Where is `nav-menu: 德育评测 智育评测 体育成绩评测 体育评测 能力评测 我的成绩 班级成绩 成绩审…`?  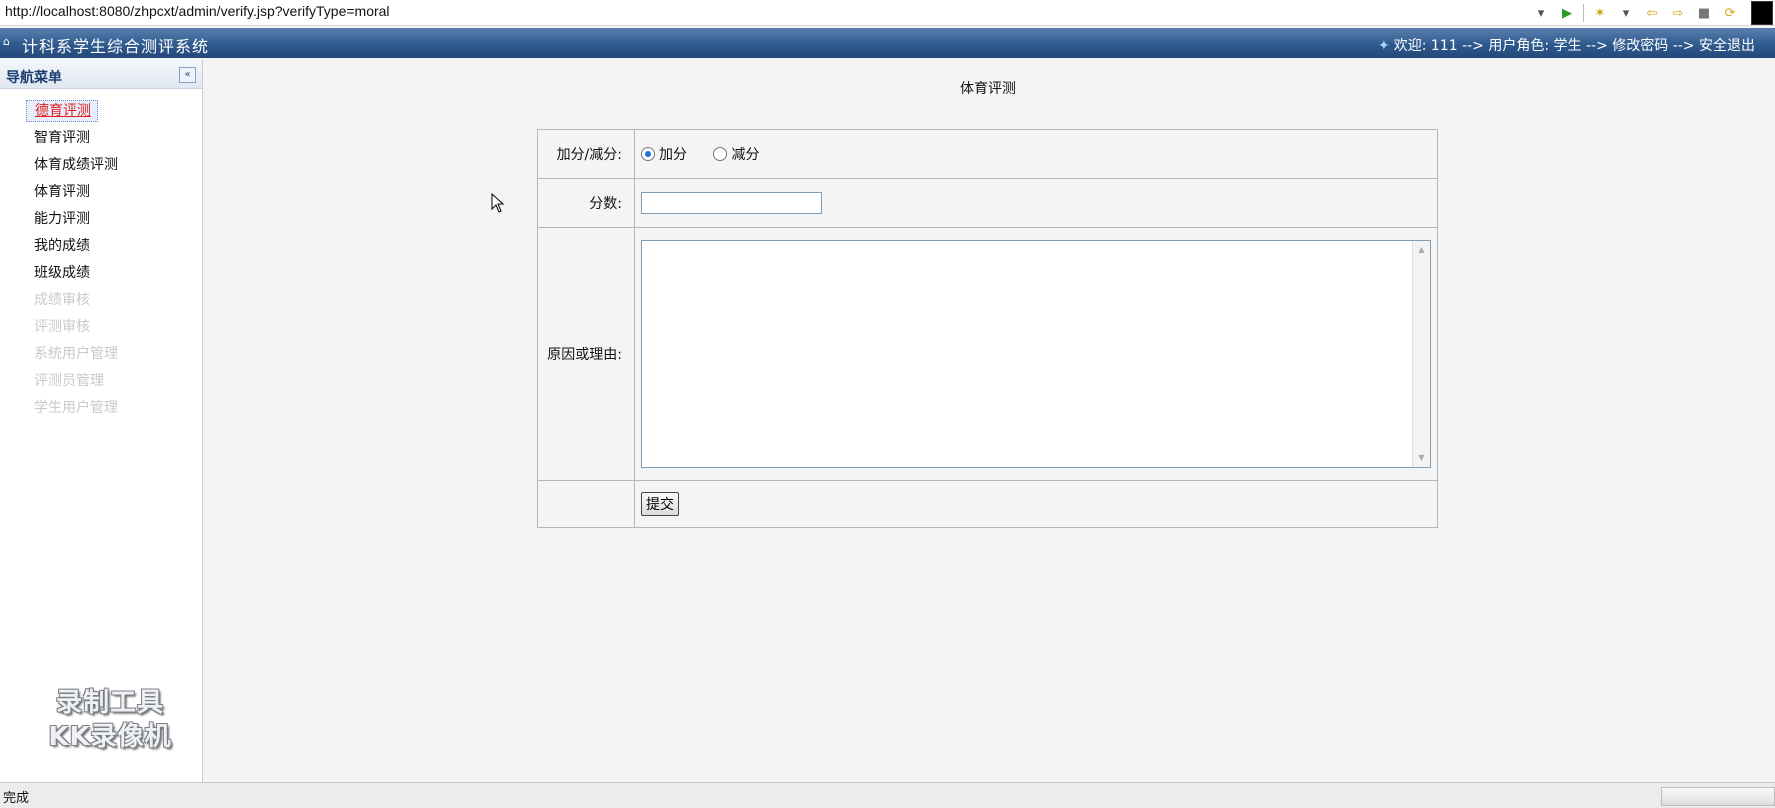 nav-menu: 德育评测 智育评测 体育成绩评测 体育评测 能力评测 我的成绩 班级成绩 成绩审… is located at coordinates (76, 263).